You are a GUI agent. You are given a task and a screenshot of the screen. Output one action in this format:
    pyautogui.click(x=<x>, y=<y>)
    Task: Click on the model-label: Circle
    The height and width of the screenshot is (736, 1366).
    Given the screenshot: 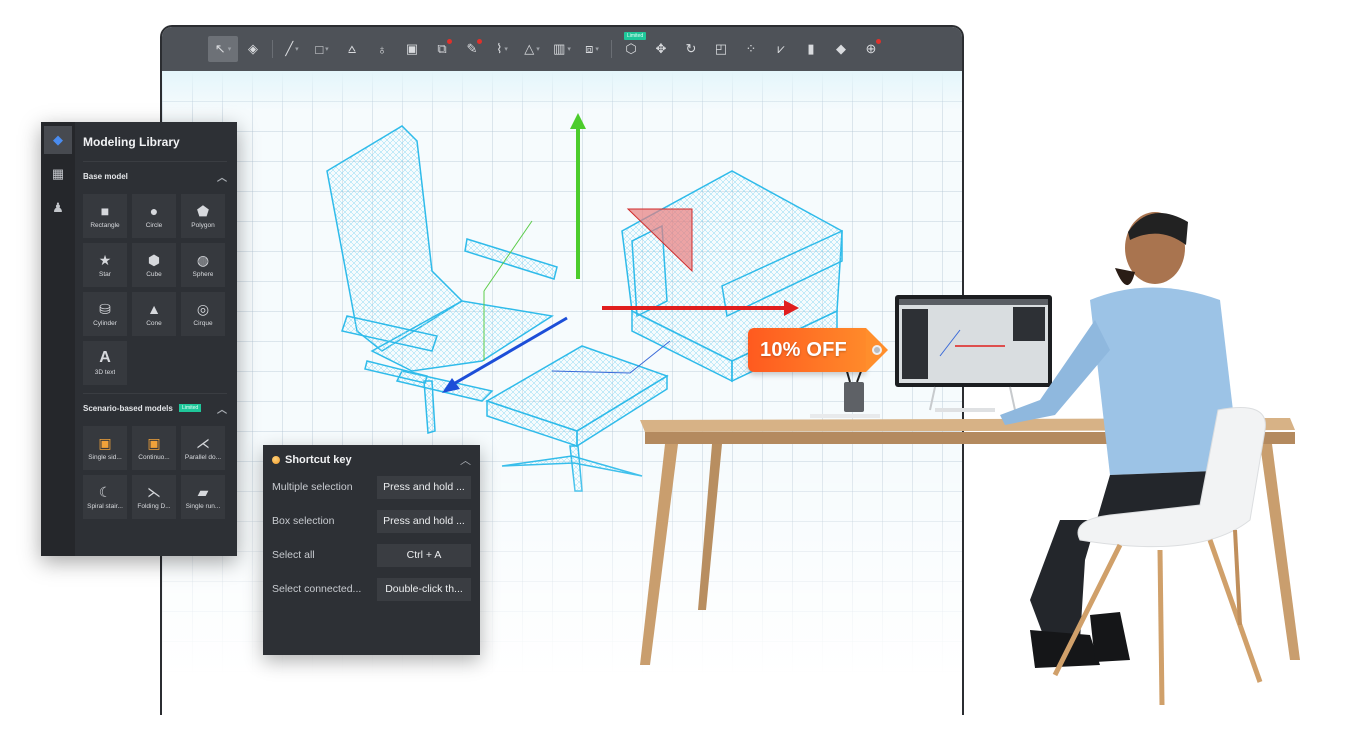 What is the action you would take?
    pyautogui.click(x=154, y=225)
    